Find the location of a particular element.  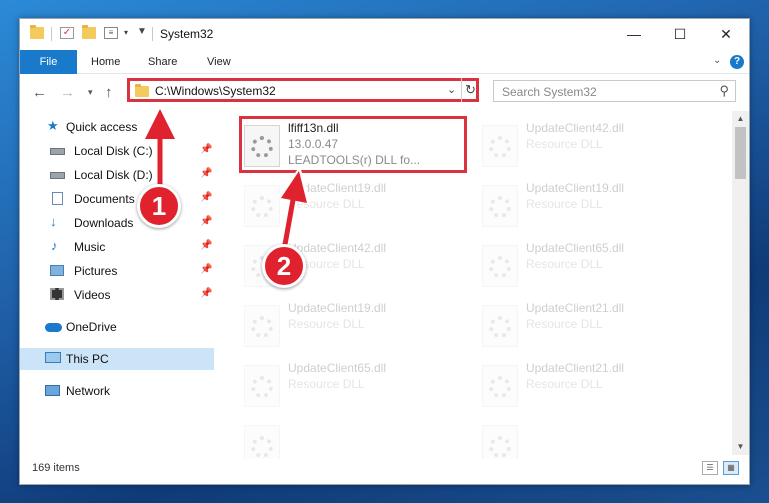

step-2-badge: 2 is located at coordinates (284, 266).